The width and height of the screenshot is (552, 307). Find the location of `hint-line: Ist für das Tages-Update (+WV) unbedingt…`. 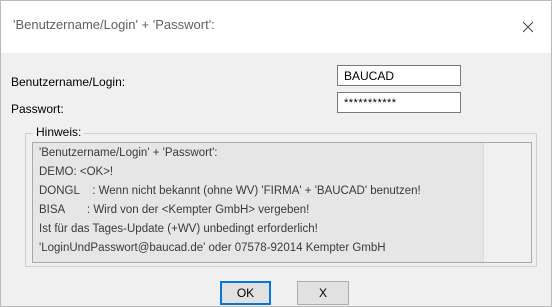

hint-line: Ist für das Tages-Update (+WV) unbedingt… is located at coordinates (178, 229).